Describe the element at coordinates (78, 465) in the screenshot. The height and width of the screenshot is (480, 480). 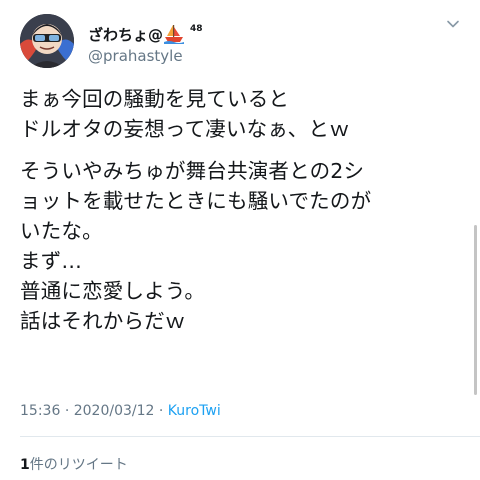
I see `retweet-label: 件のリツイート` at that location.